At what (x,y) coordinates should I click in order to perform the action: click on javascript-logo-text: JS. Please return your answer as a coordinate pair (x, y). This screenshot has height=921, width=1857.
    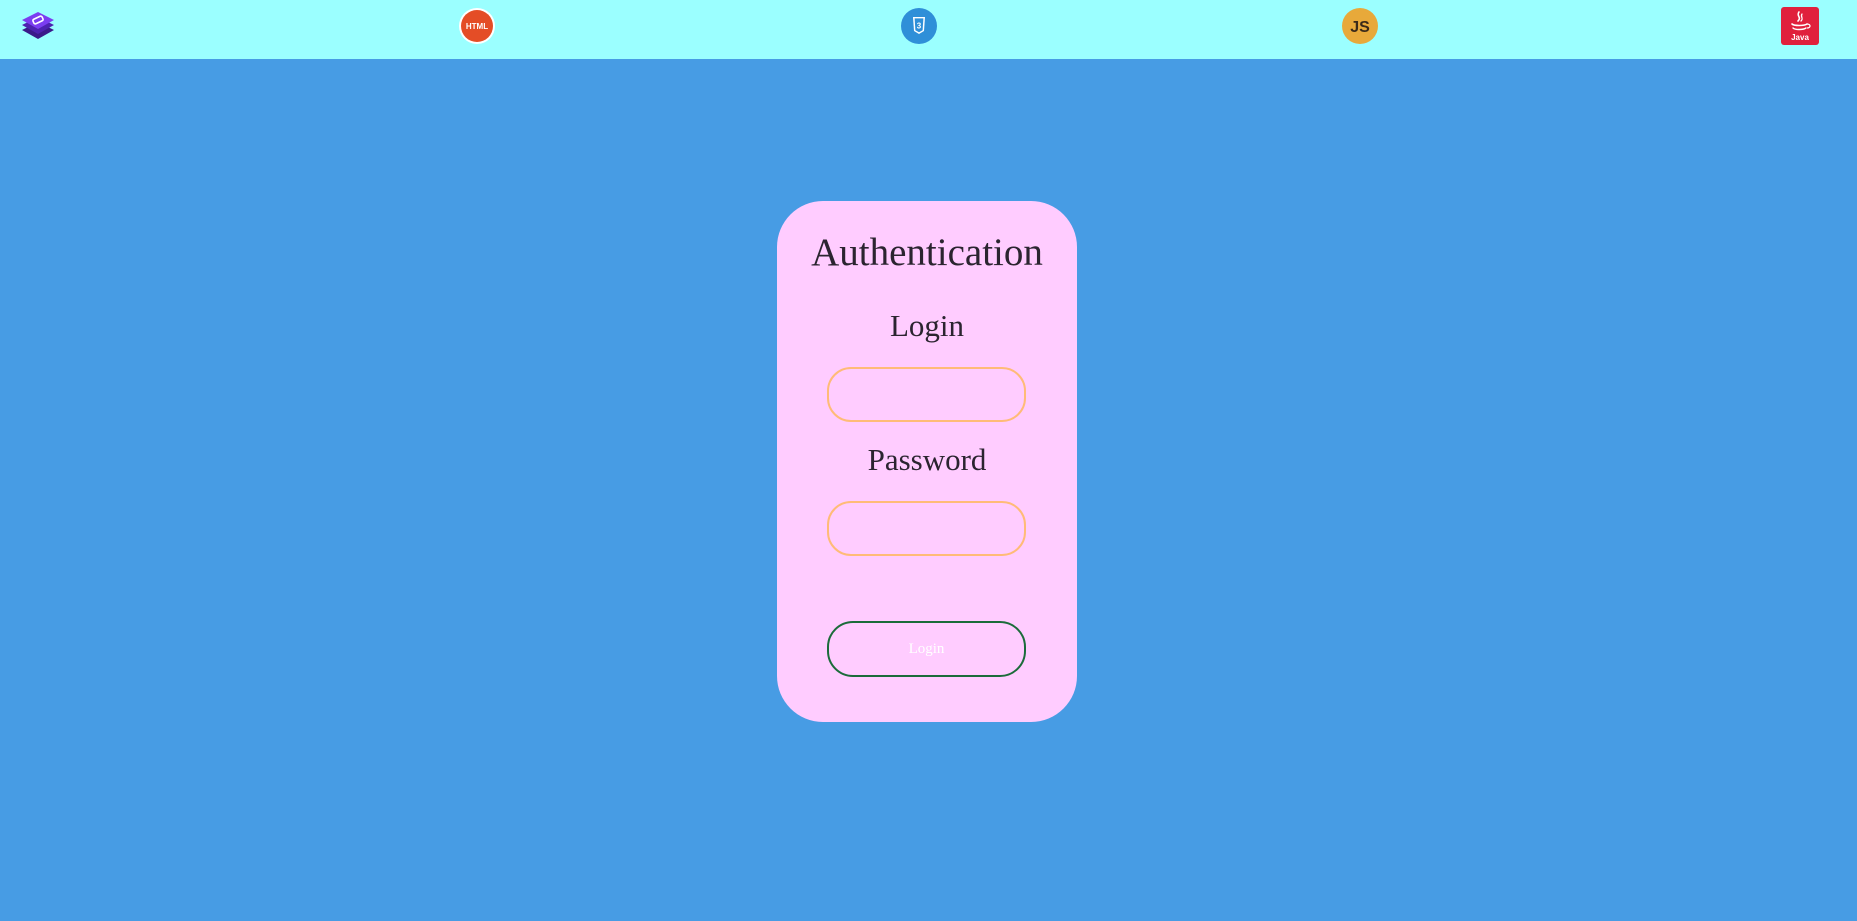
    Looking at the image, I should click on (1360, 27).